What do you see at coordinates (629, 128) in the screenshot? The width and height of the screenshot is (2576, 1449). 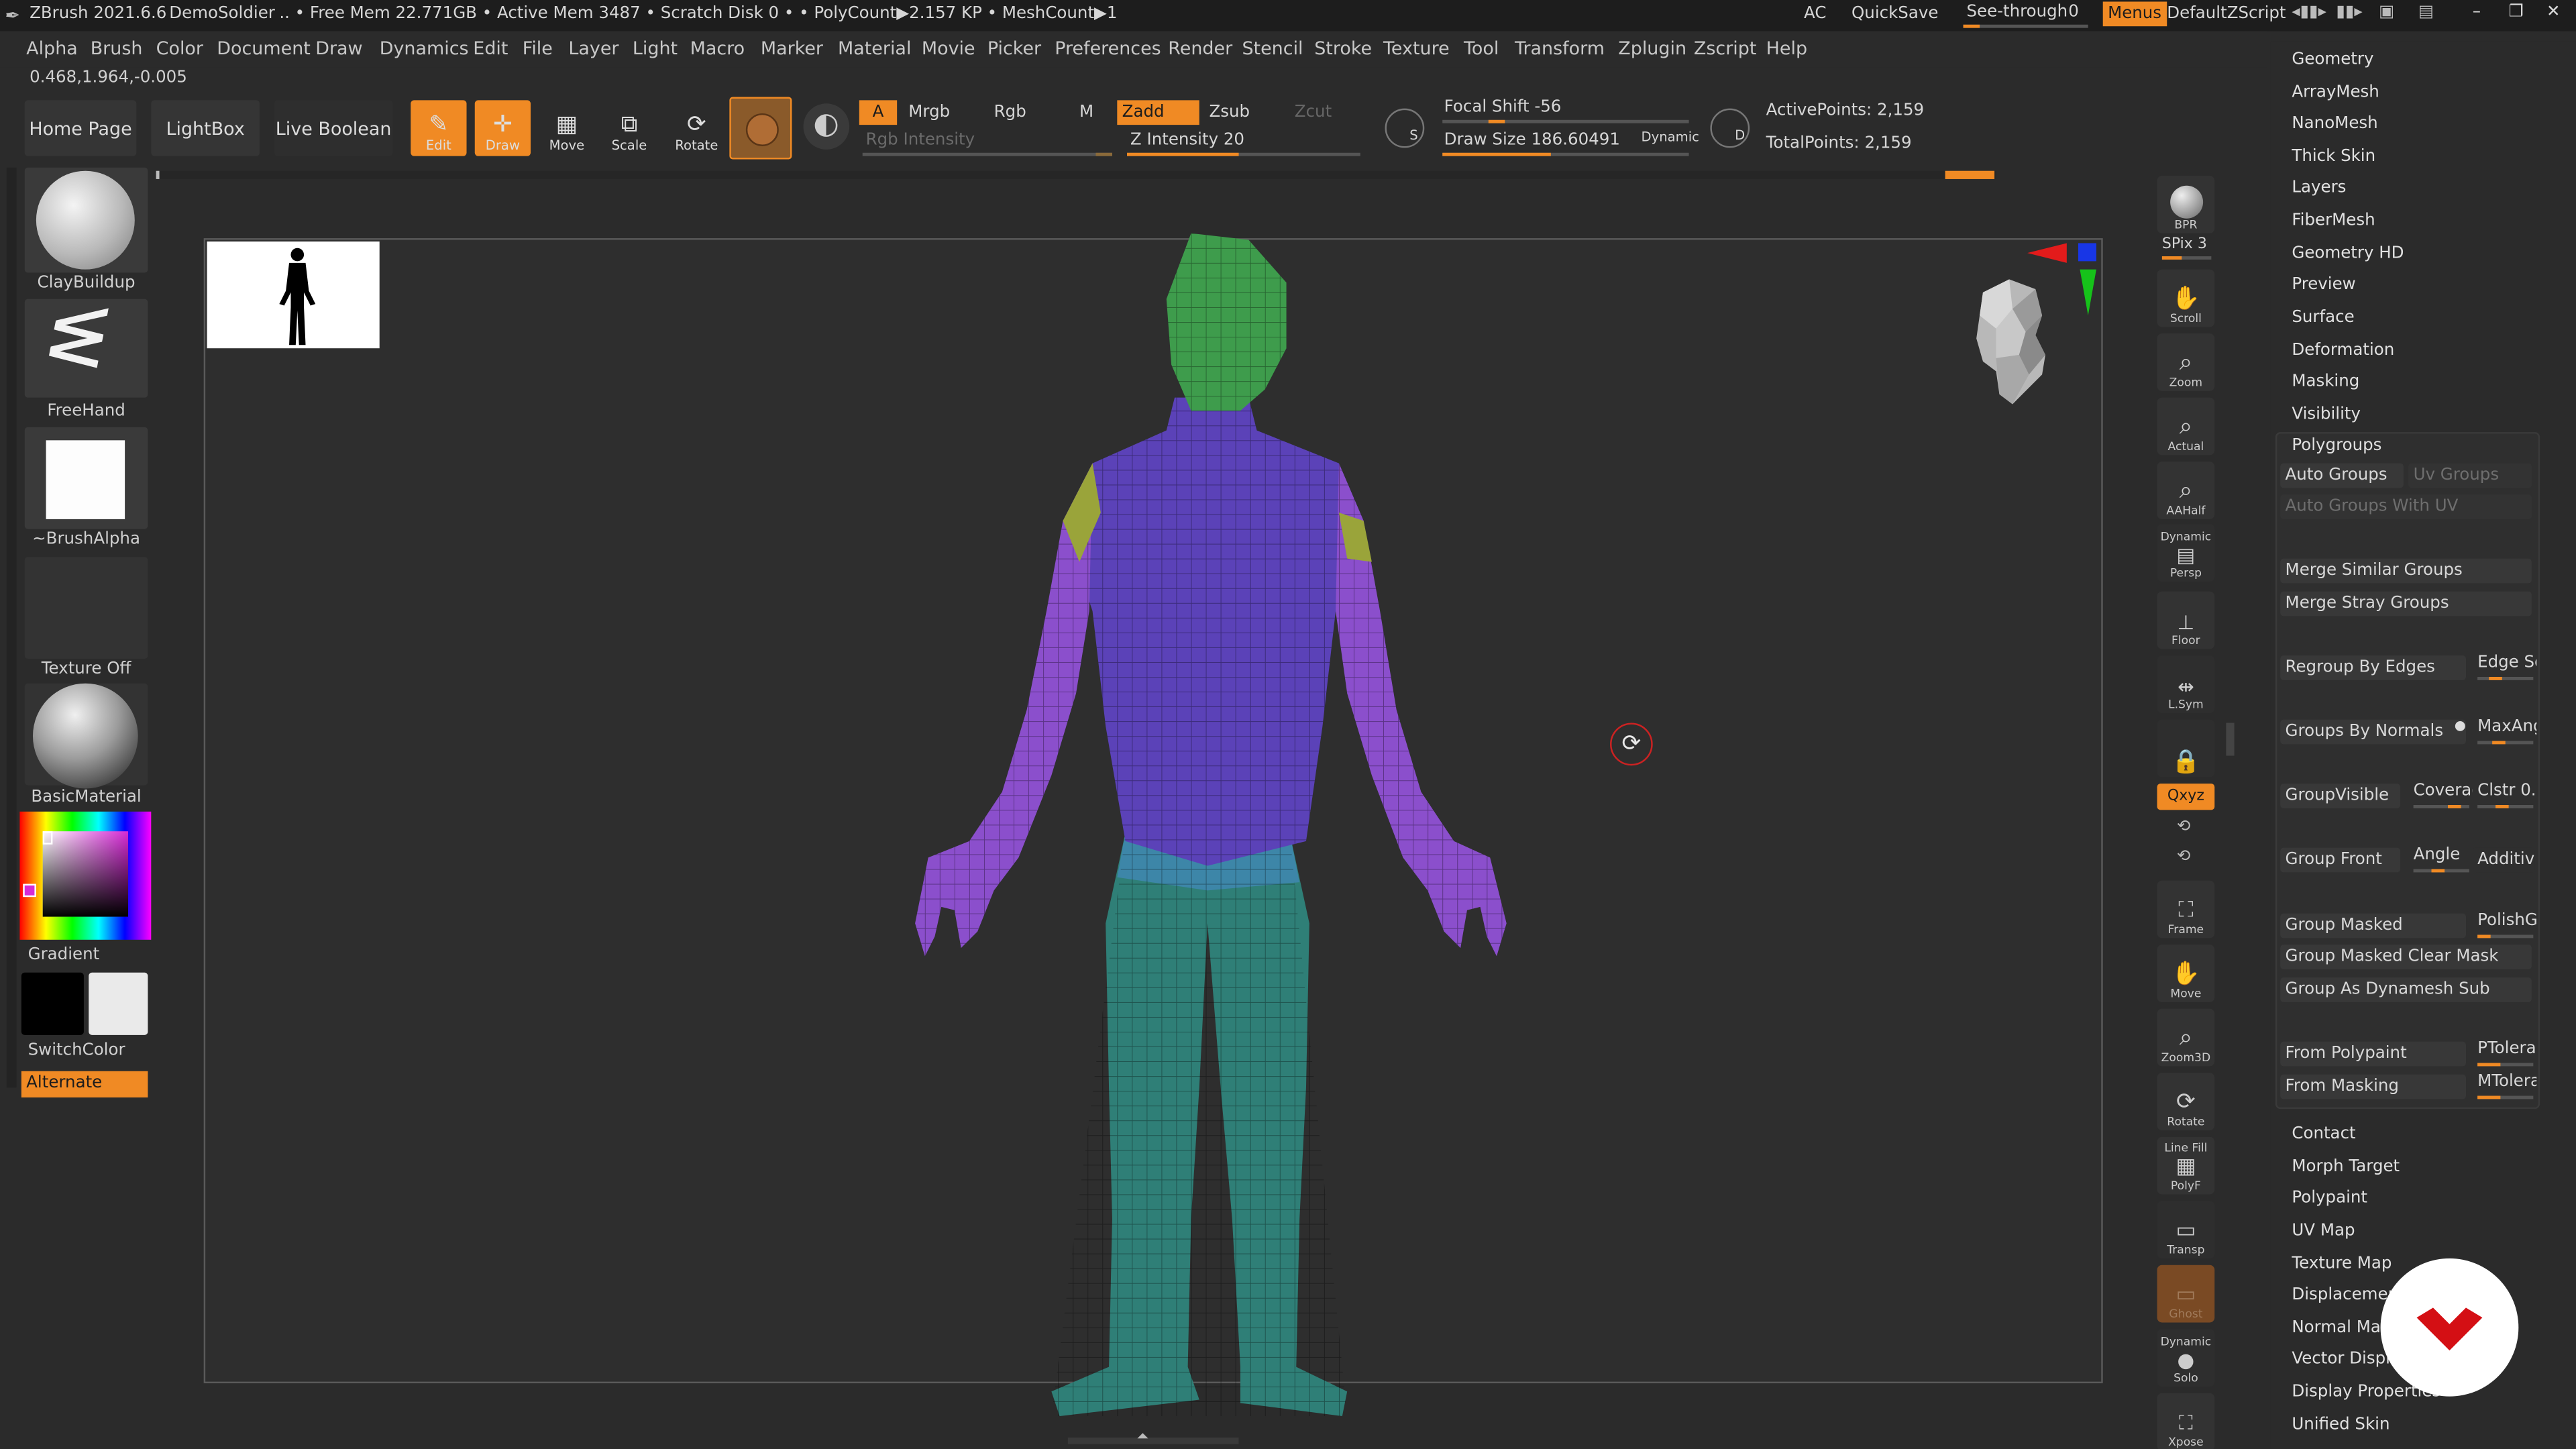 I see `scale-mode-button: ⧉ Scale` at bounding box center [629, 128].